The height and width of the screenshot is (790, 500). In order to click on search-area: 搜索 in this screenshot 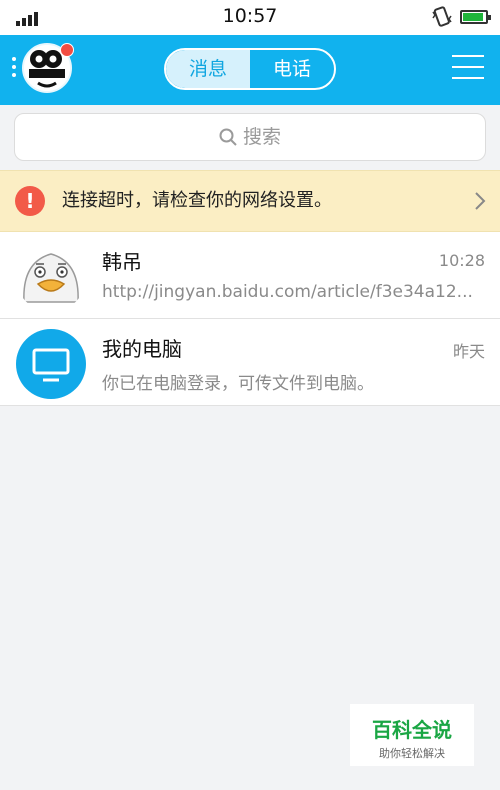, I will do `click(250, 137)`.